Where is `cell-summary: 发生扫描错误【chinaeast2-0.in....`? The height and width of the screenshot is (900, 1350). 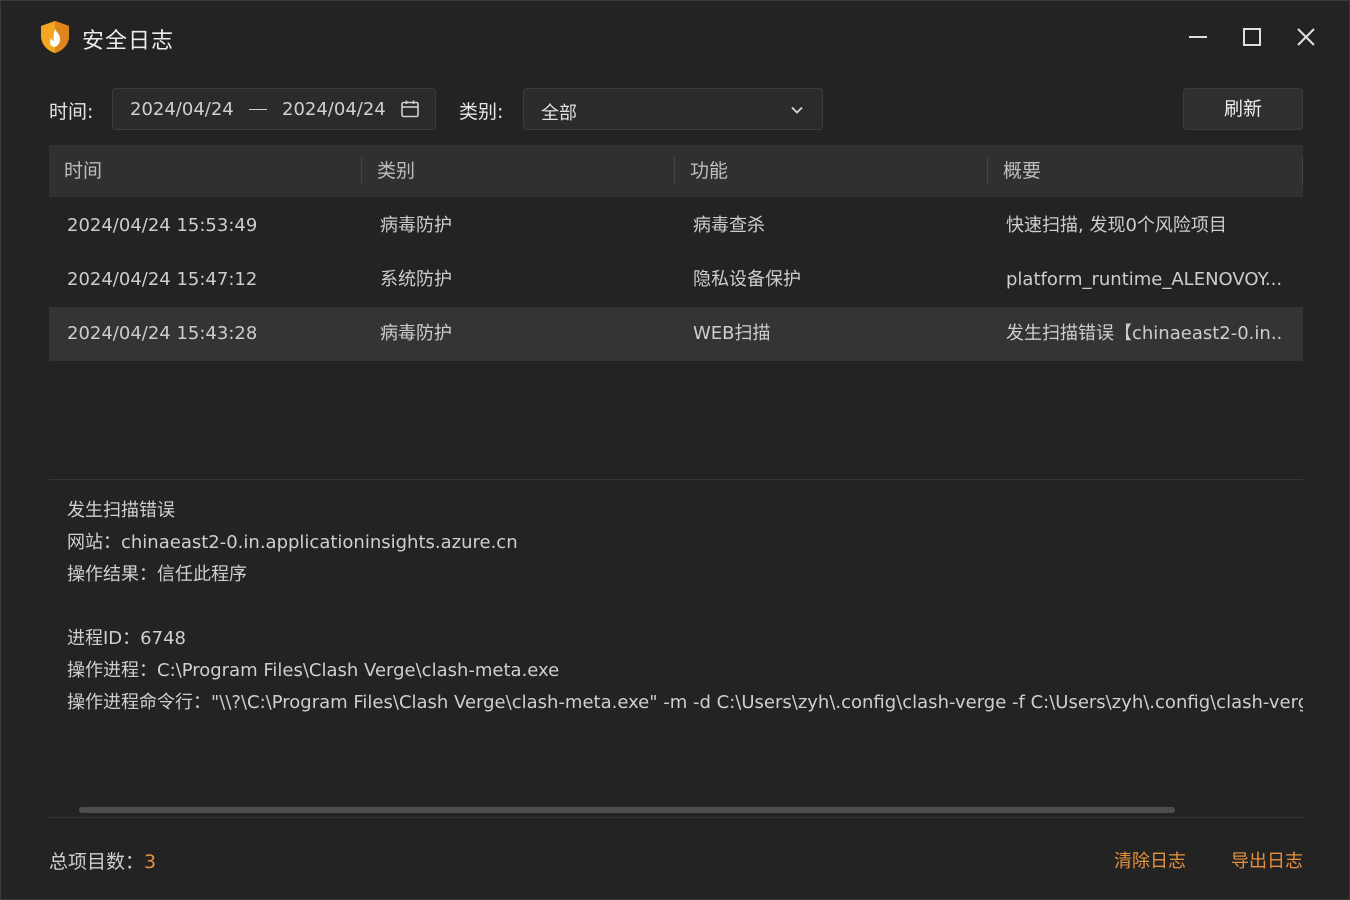 cell-summary: 发生扫描错误【chinaeast2-0.in.... is located at coordinates (1145, 333).